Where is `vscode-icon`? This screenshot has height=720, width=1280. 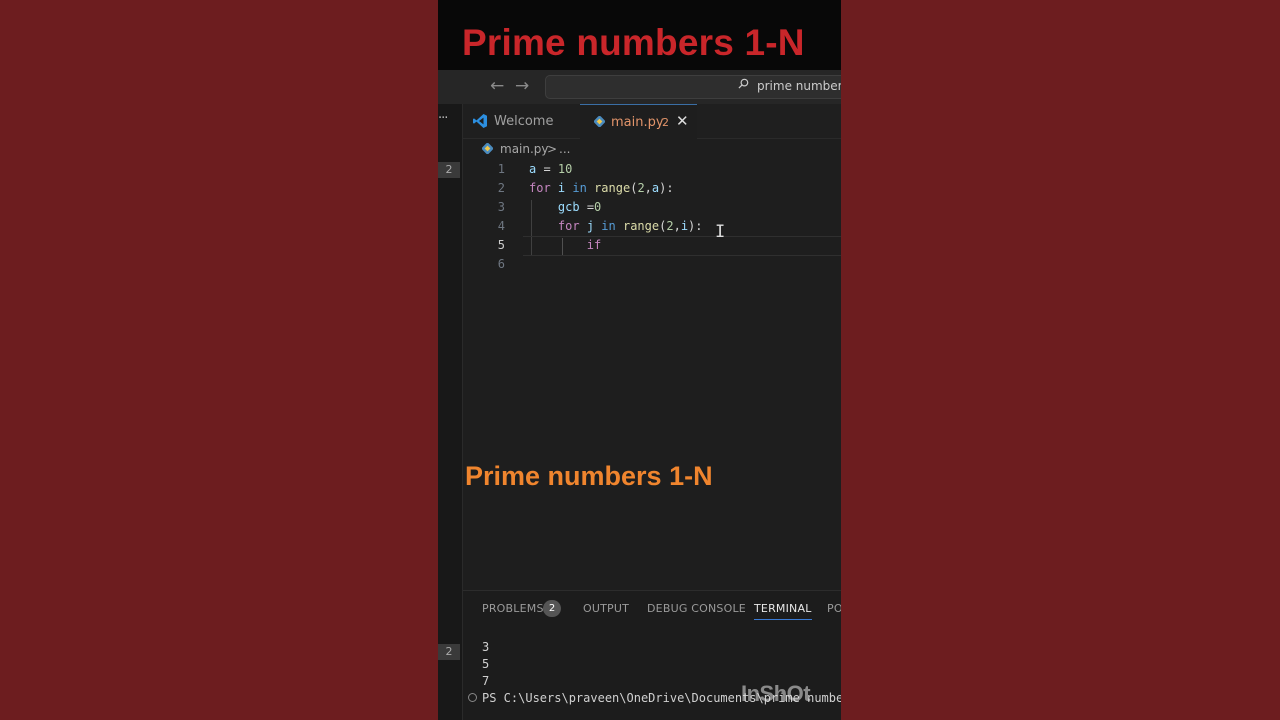 vscode-icon is located at coordinates (480, 121).